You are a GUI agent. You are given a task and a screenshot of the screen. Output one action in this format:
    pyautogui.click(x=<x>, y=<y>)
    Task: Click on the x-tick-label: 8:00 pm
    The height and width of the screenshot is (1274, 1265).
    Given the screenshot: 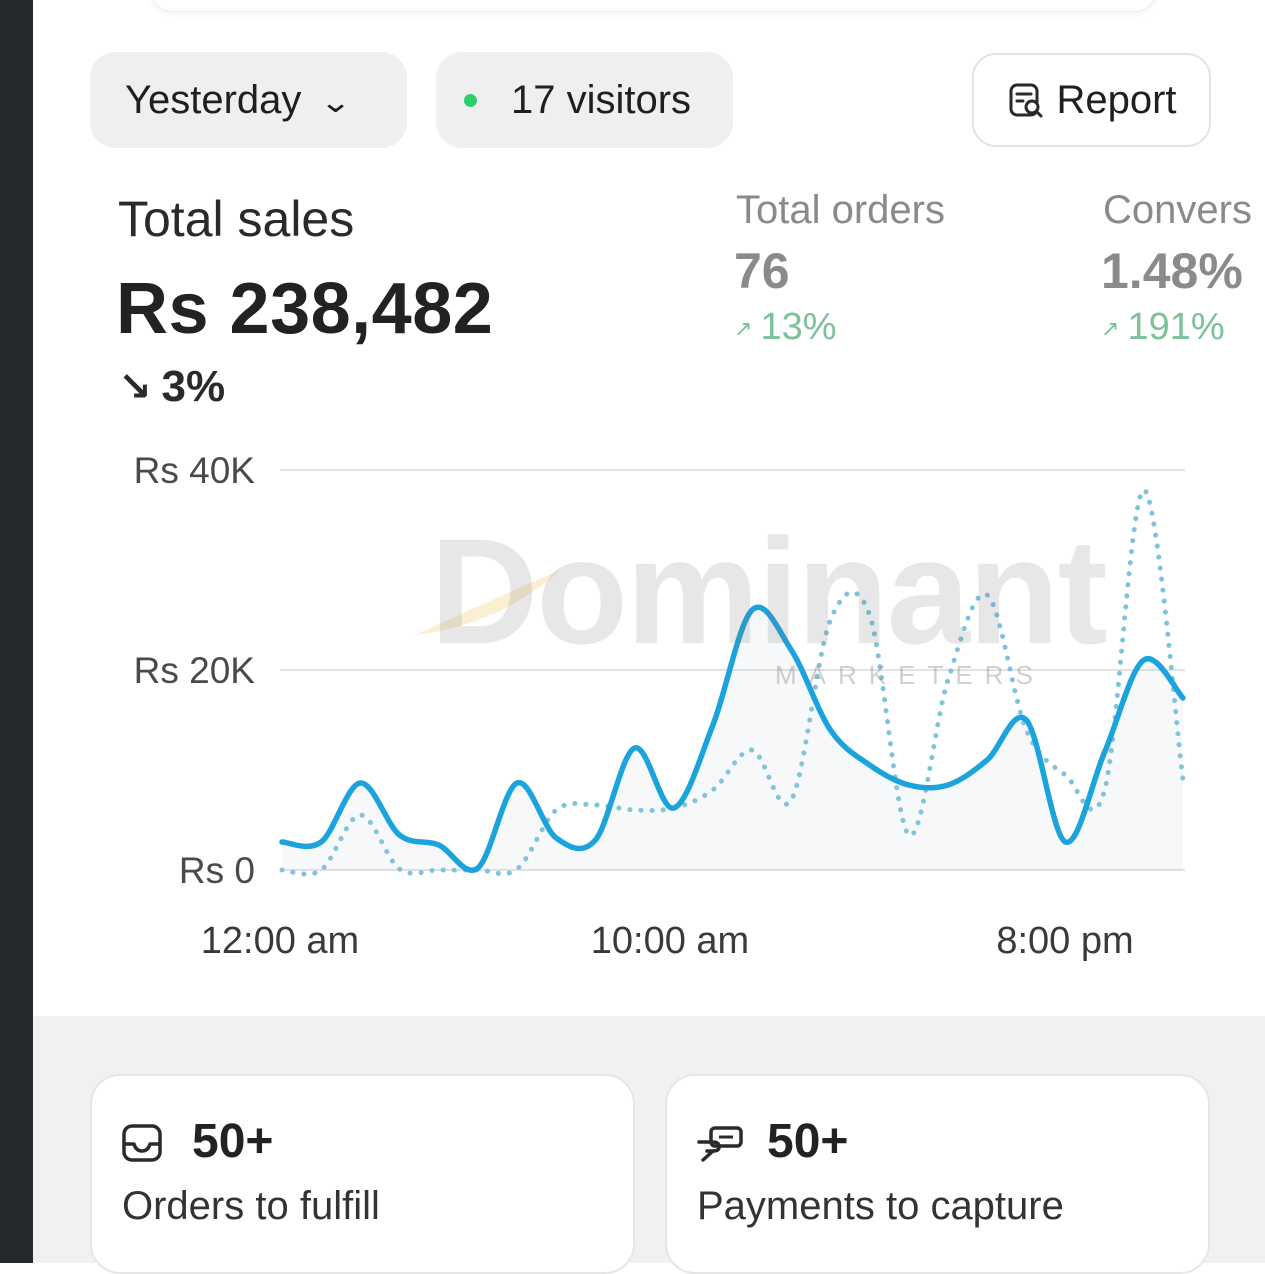 What is the action you would take?
    pyautogui.click(x=1065, y=941)
    